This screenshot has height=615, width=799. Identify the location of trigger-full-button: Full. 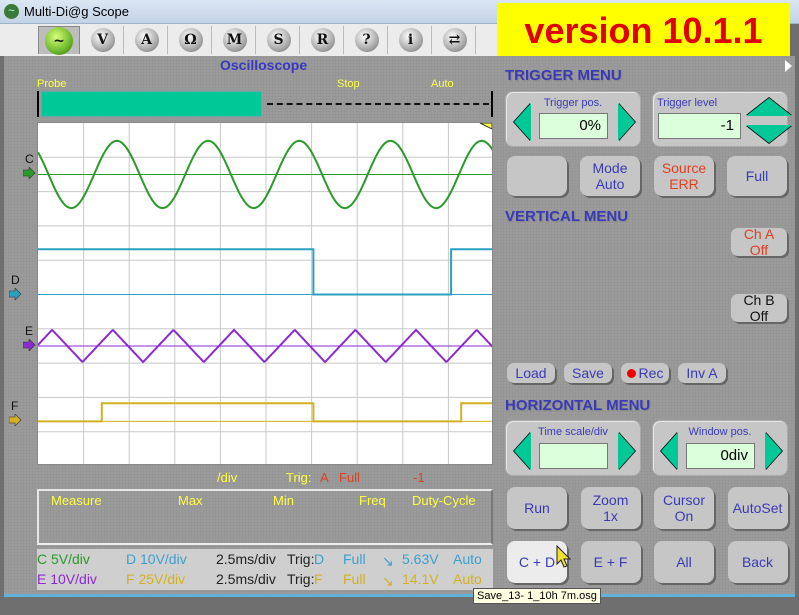
(757, 176).